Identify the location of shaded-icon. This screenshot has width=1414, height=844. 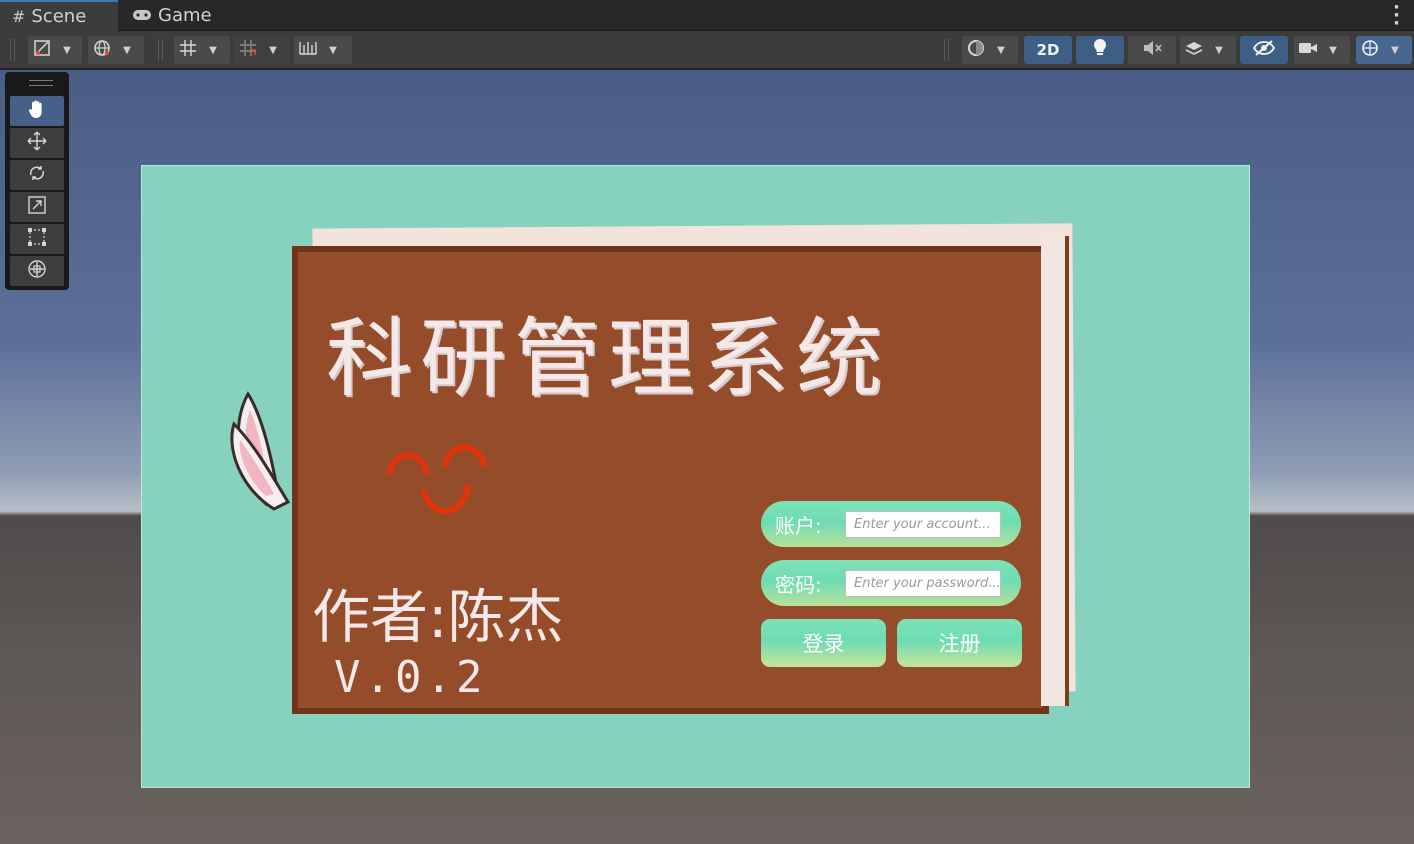
(42, 50).